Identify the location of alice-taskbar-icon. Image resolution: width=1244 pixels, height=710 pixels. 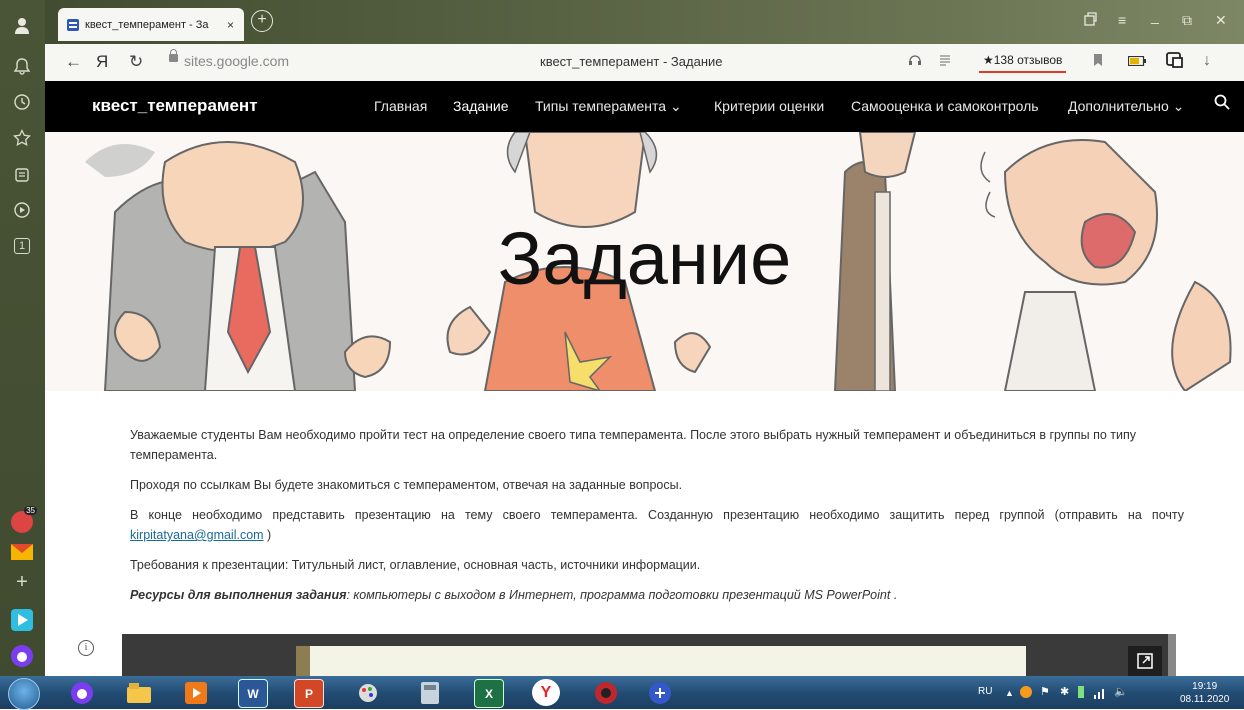
(82, 692).